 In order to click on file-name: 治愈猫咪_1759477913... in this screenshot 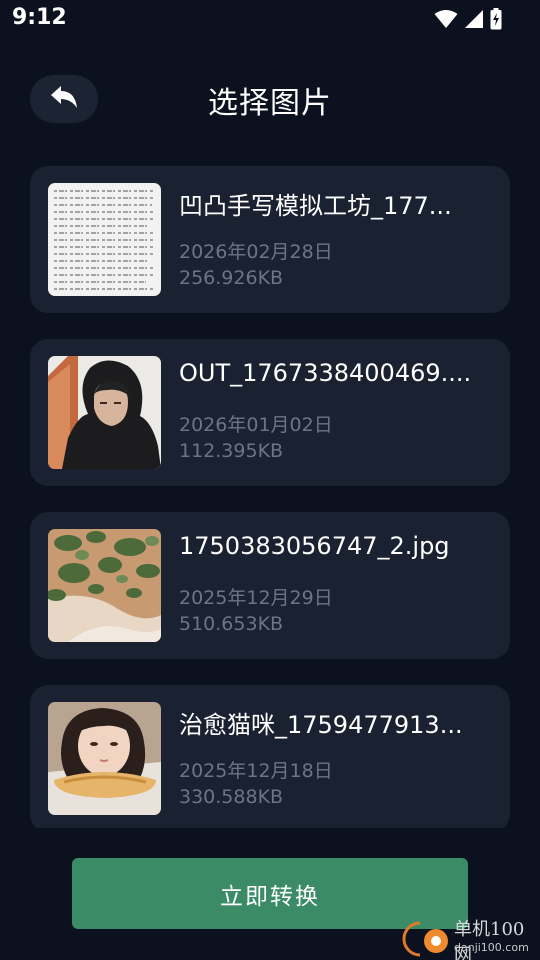, I will do `click(321, 725)`.